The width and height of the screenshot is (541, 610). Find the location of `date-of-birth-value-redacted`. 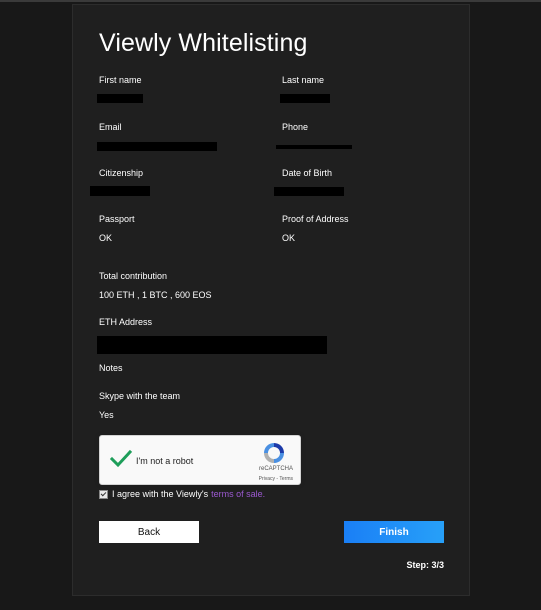

date-of-birth-value-redacted is located at coordinates (309, 191).